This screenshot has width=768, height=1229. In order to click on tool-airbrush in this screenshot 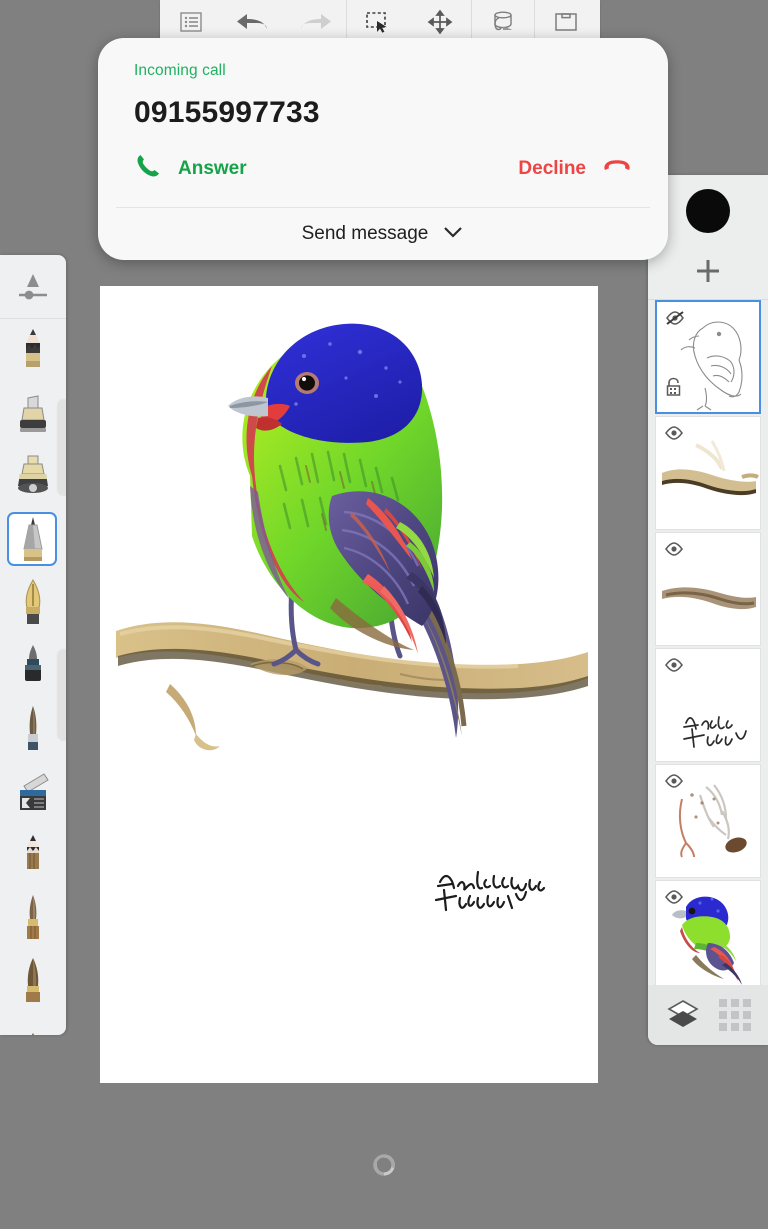, I will do `click(33, 476)`.